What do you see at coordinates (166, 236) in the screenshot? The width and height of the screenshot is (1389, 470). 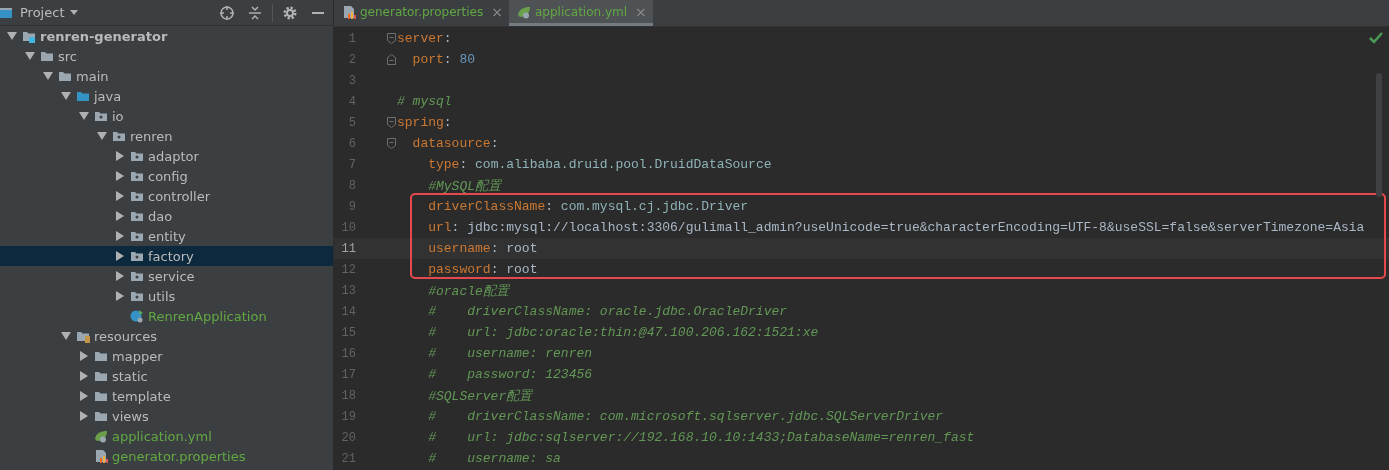 I see `tree-item: entity` at bounding box center [166, 236].